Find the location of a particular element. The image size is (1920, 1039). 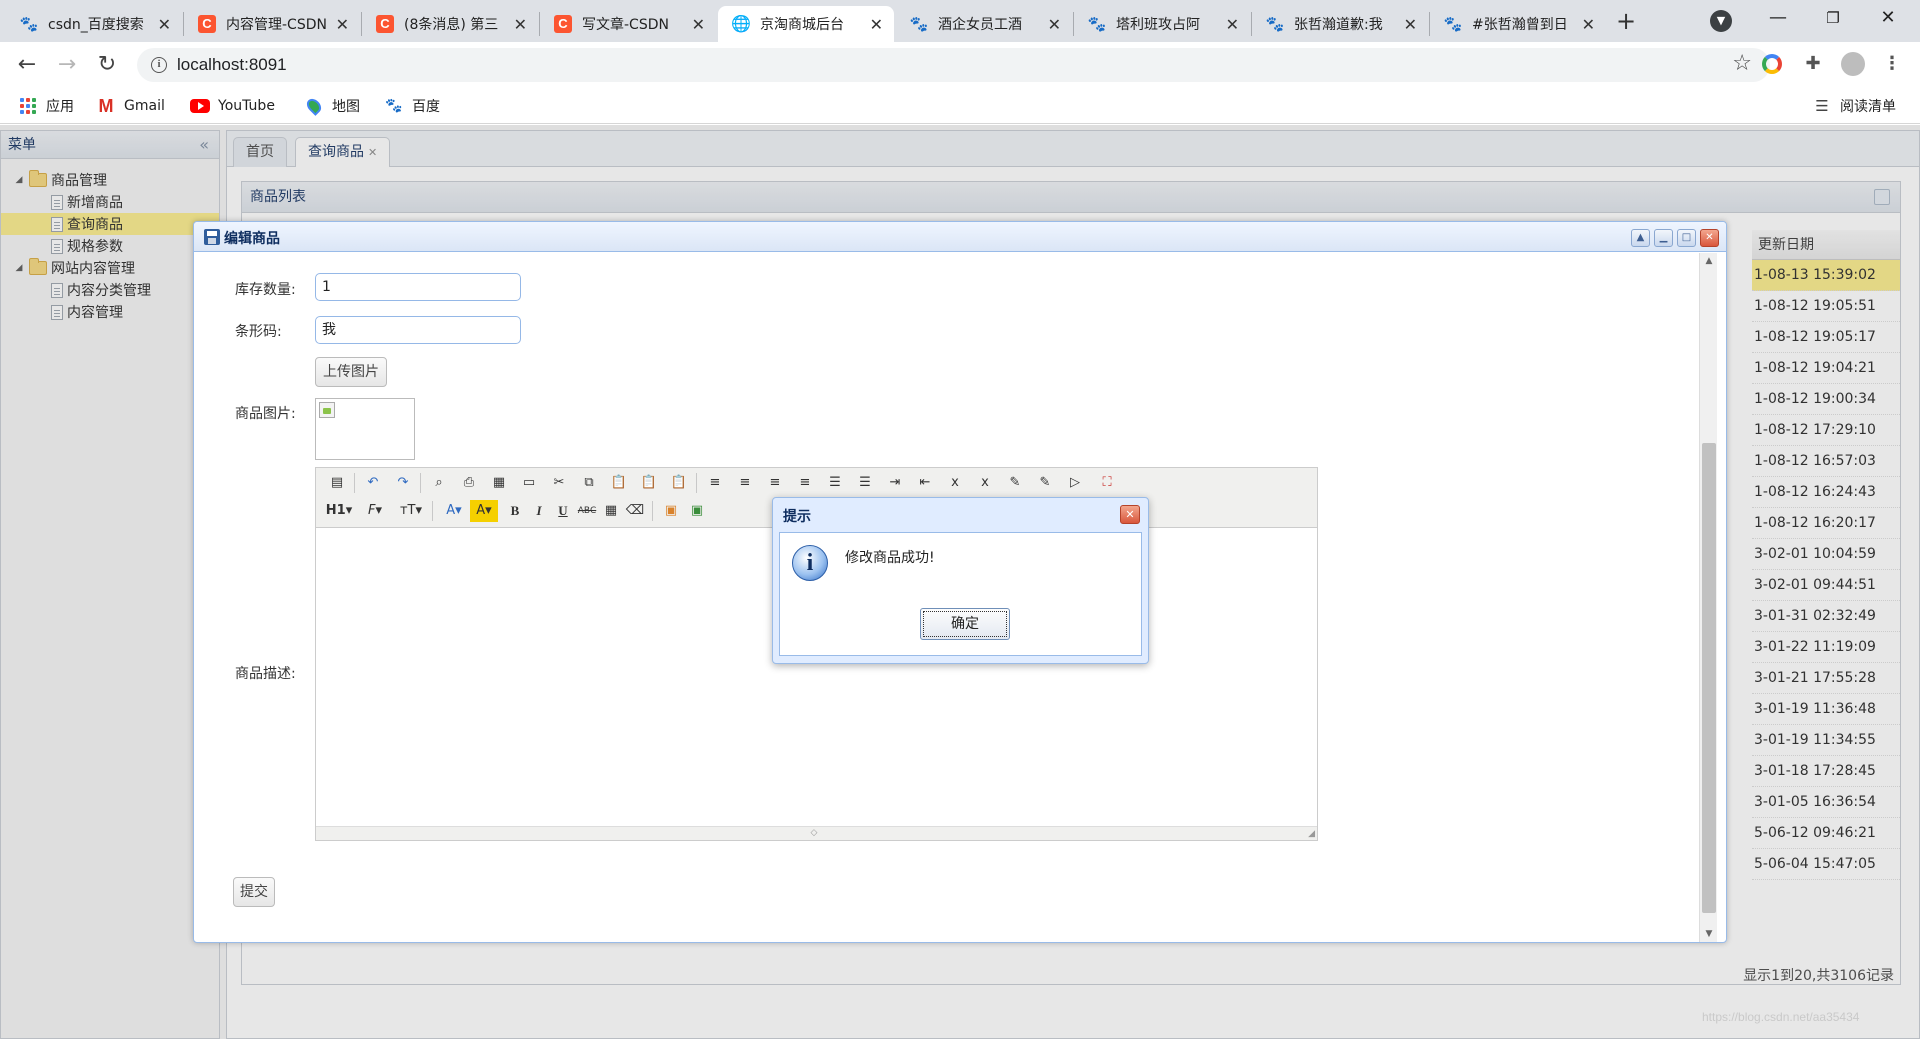

bookmark-apps: 应用 is located at coordinates (46, 106).